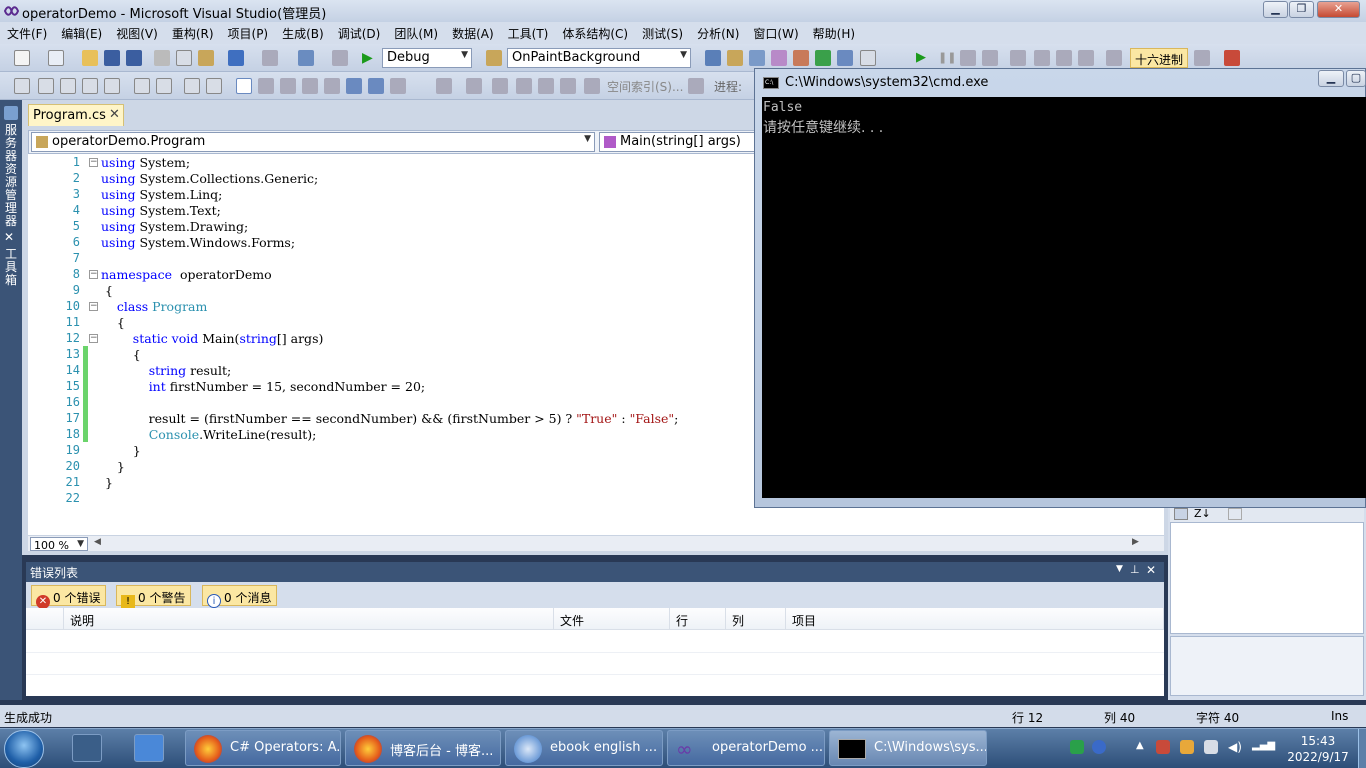 Image resolution: width=1366 pixels, height=768 pixels. I want to click on quick-info-icon, so click(68, 86).